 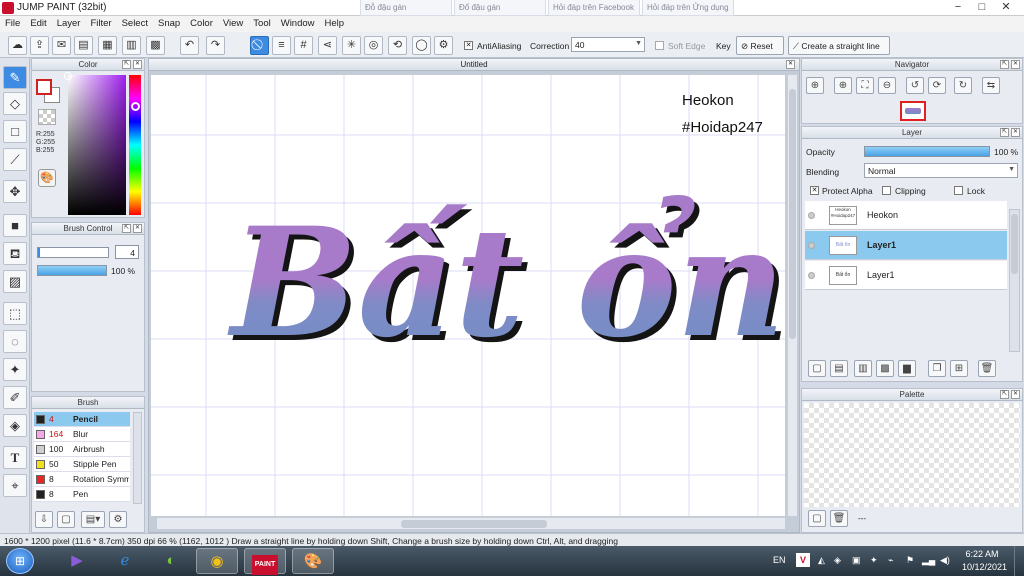 What do you see at coordinates (298, 22) in the screenshot?
I see `menu-window: Window` at bounding box center [298, 22].